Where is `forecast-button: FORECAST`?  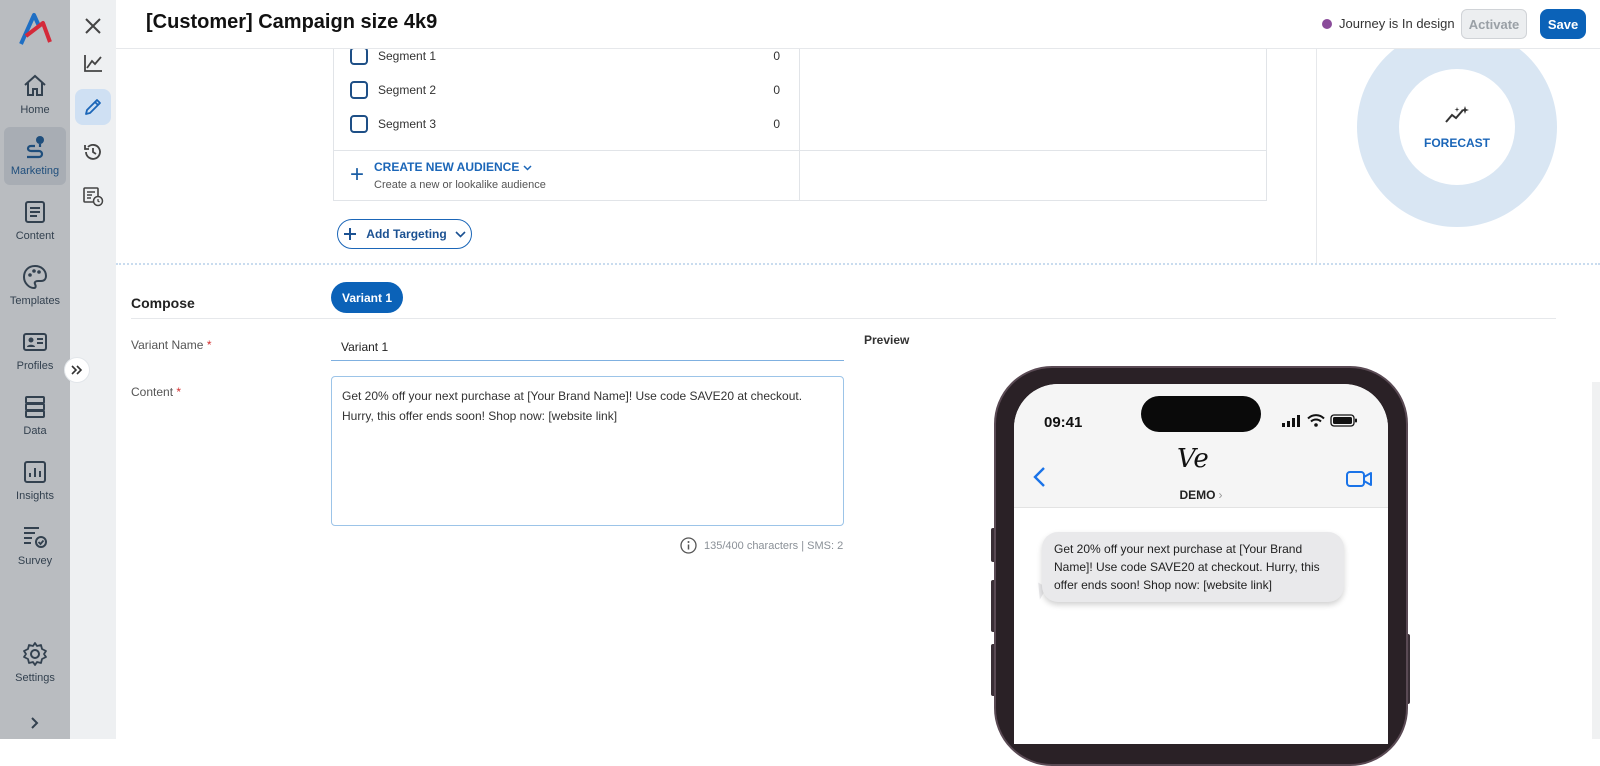 forecast-button: FORECAST is located at coordinates (1457, 127).